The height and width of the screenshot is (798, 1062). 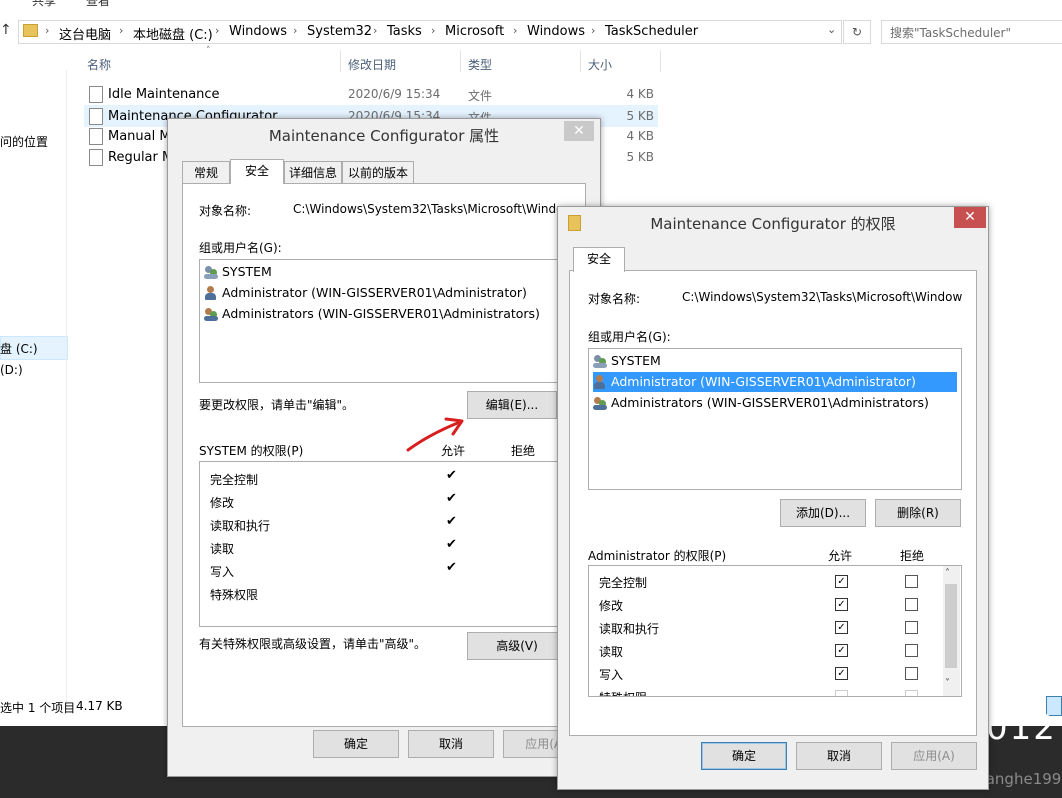 I want to click on advanced-button: 高级(V), so click(x=517, y=646).